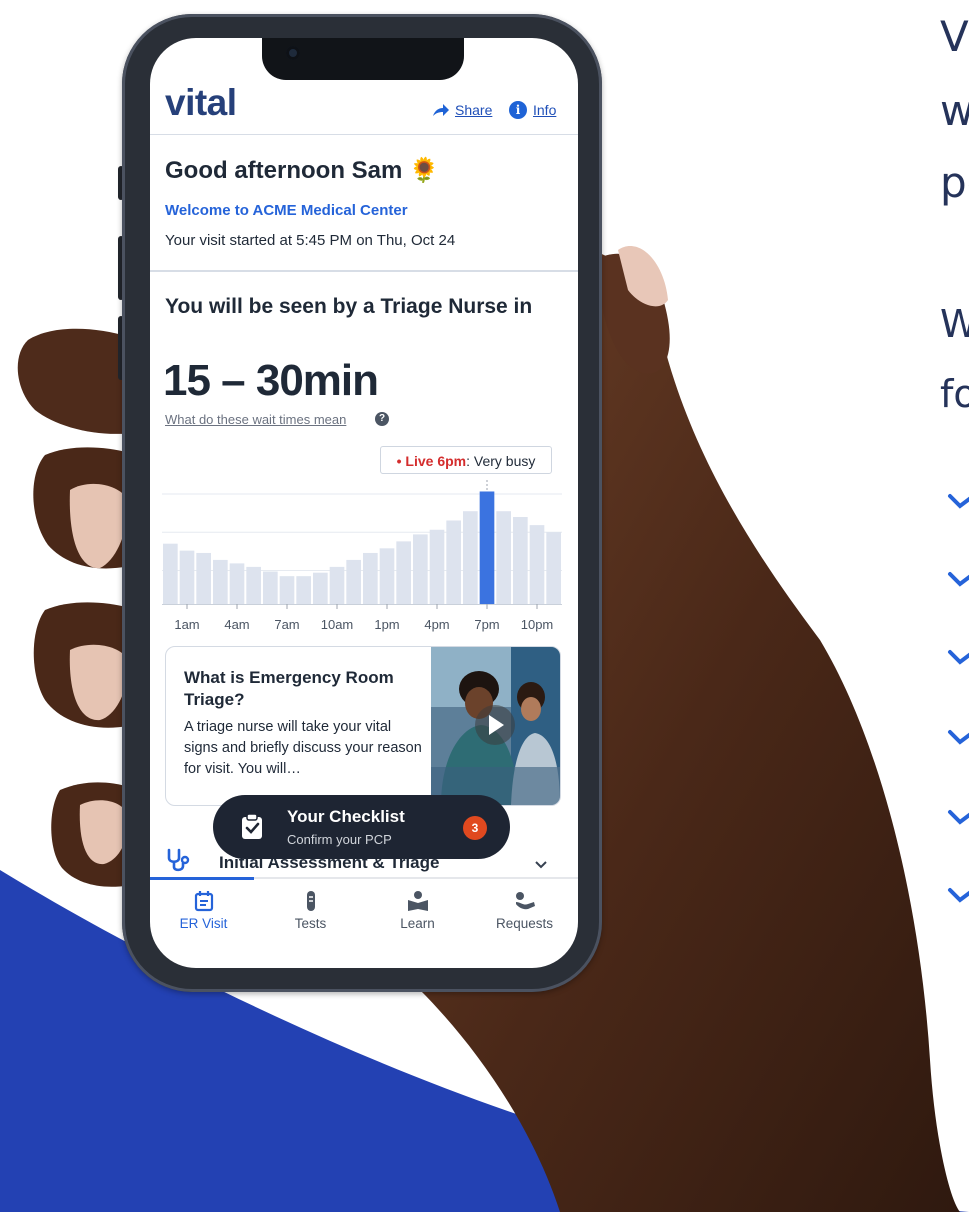 The width and height of the screenshot is (969, 1212). I want to click on chart-tick-label: 10am, so click(337, 624).